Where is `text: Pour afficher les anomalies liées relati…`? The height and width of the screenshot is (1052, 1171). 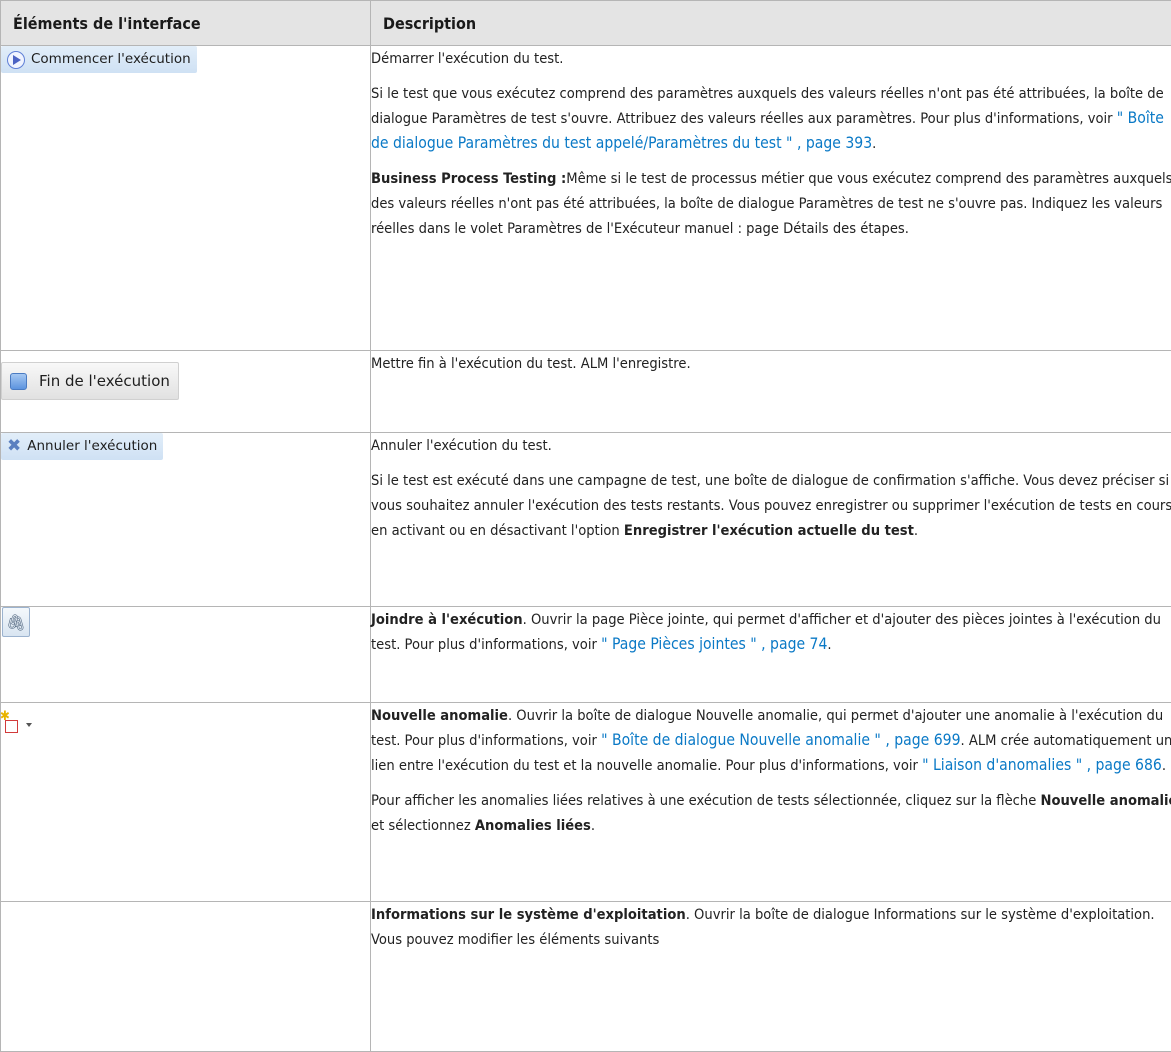
text: Pour afficher les anomalies liées relati… is located at coordinates (705, 800).